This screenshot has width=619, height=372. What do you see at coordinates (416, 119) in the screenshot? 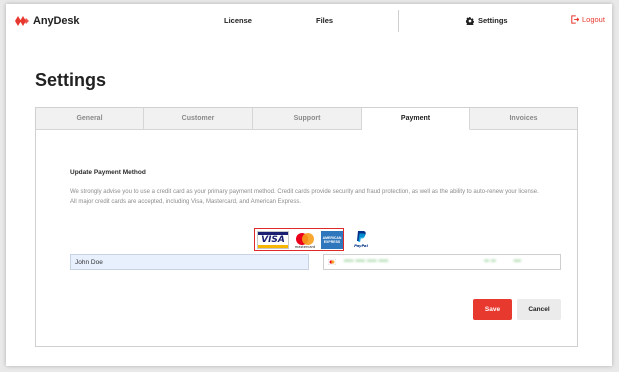
I see `tab-payment: Payment` at bounding box center [416, 119].